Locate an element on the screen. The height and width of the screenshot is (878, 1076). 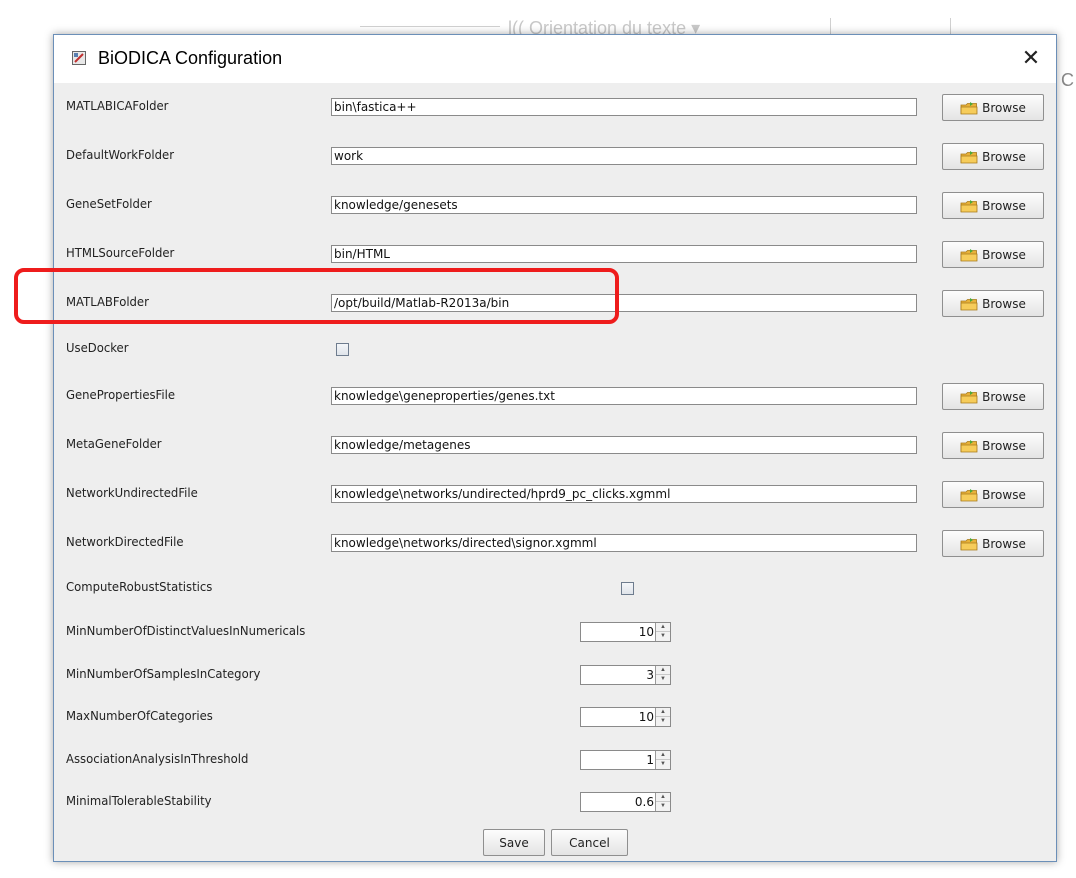
background-edge-text: C is located at coordinates (1067, 80).